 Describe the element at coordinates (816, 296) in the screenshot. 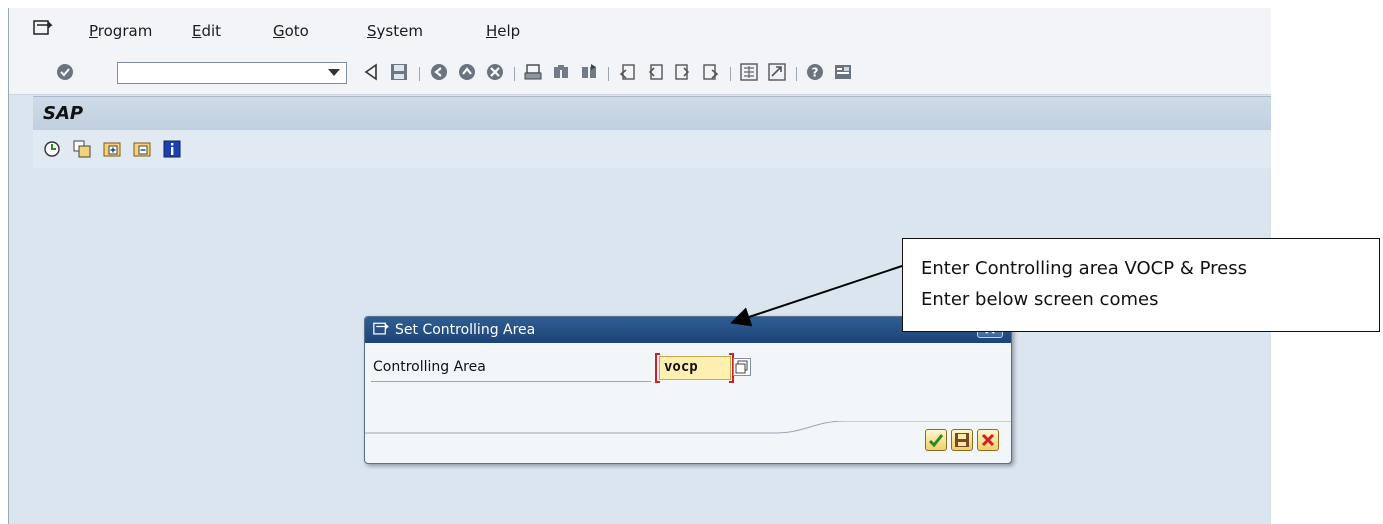

I see `annotation-arrow` at that location.